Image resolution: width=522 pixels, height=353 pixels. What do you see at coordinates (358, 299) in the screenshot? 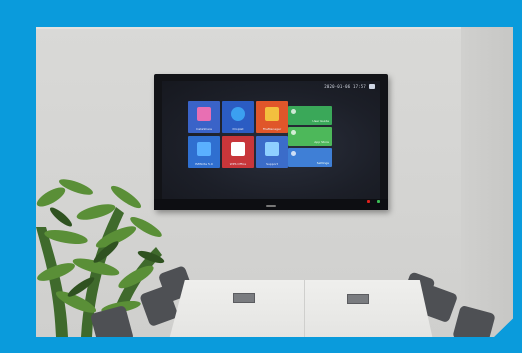
I see `table-port-right` at bounding box center [358, 299].